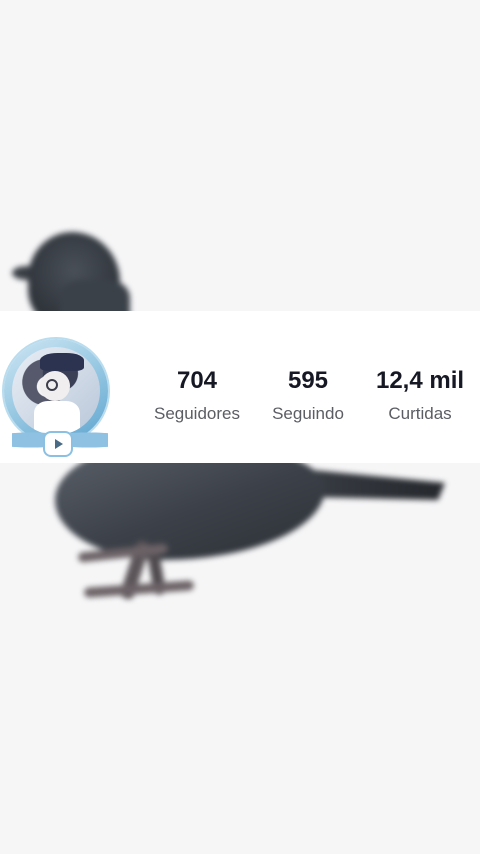 The image size is (480, 854). What do you see at coordinates (308, 380) in the screenshot?
I see `following-count: 595` at bounding box center [308, 380].